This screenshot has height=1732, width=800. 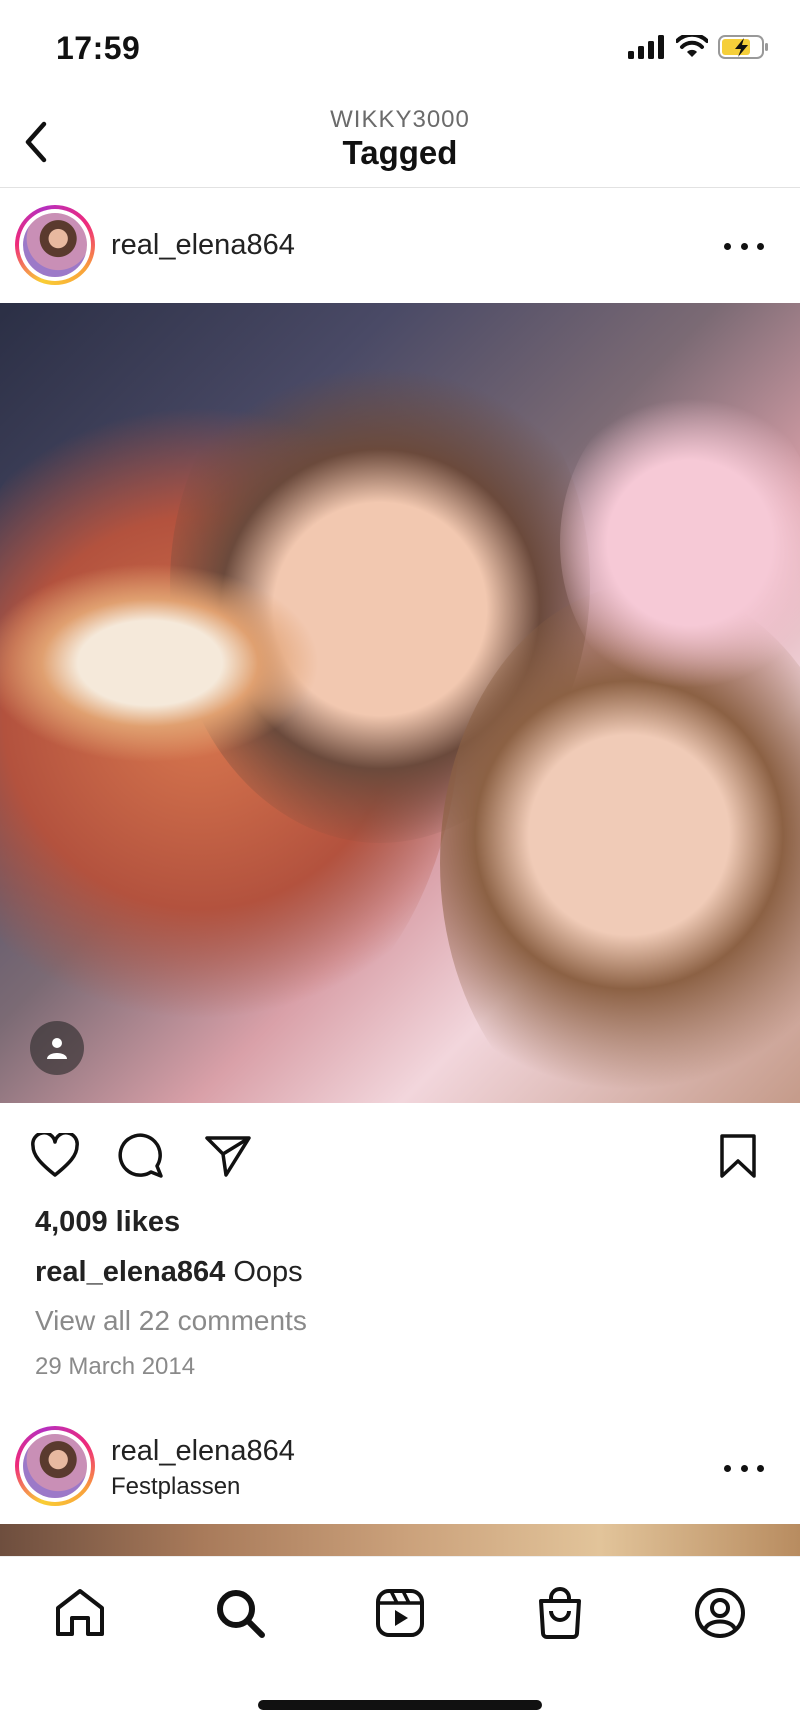 I want to click on post-header: real_elena864 Festplassen, so click(x=400, y=1468).